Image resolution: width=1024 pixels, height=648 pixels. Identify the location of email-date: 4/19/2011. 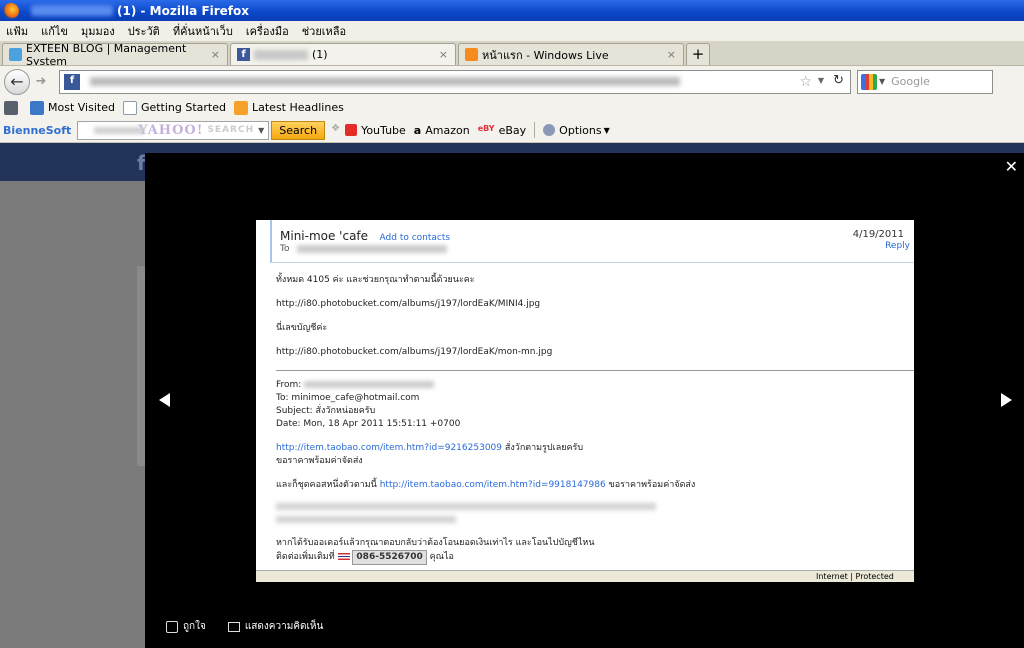
(878, 234).